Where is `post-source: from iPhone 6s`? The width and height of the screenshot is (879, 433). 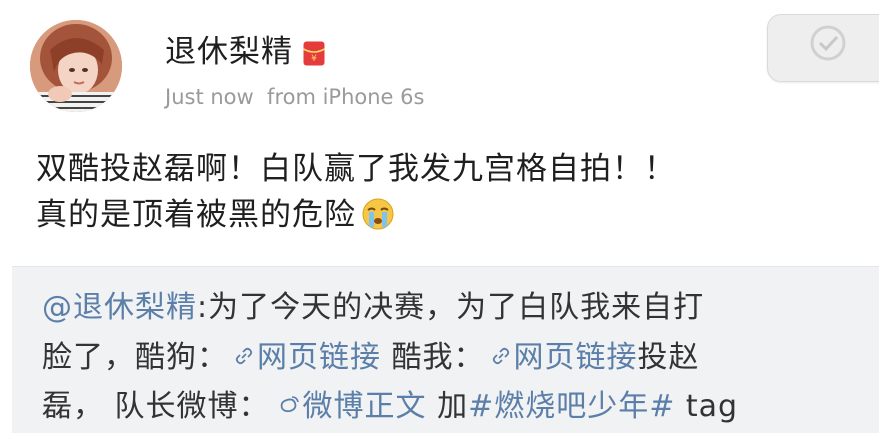 post-source: from iPhone 6s is located at coordinates (346, 97).